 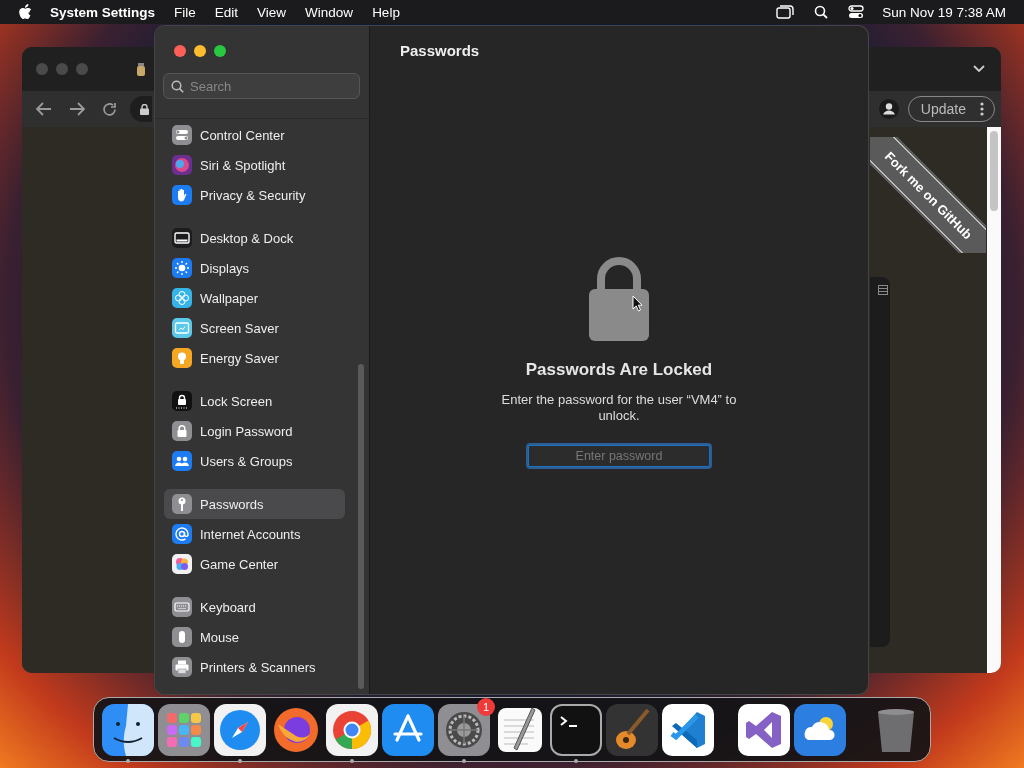 I want to click on sidebar-item: Mouse, so click(x=254, y=637).